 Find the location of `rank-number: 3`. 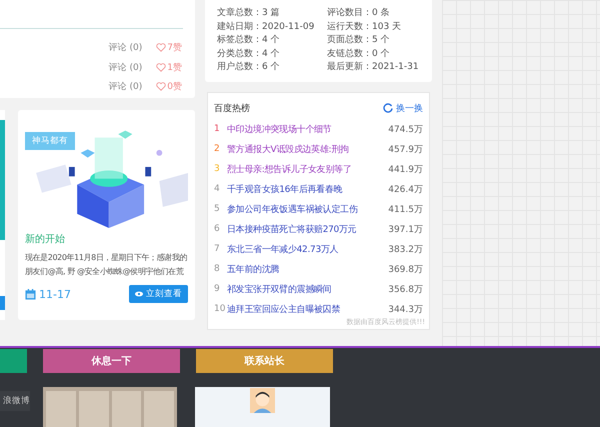

rank-number: 3 is located at coordinates (217, 169).